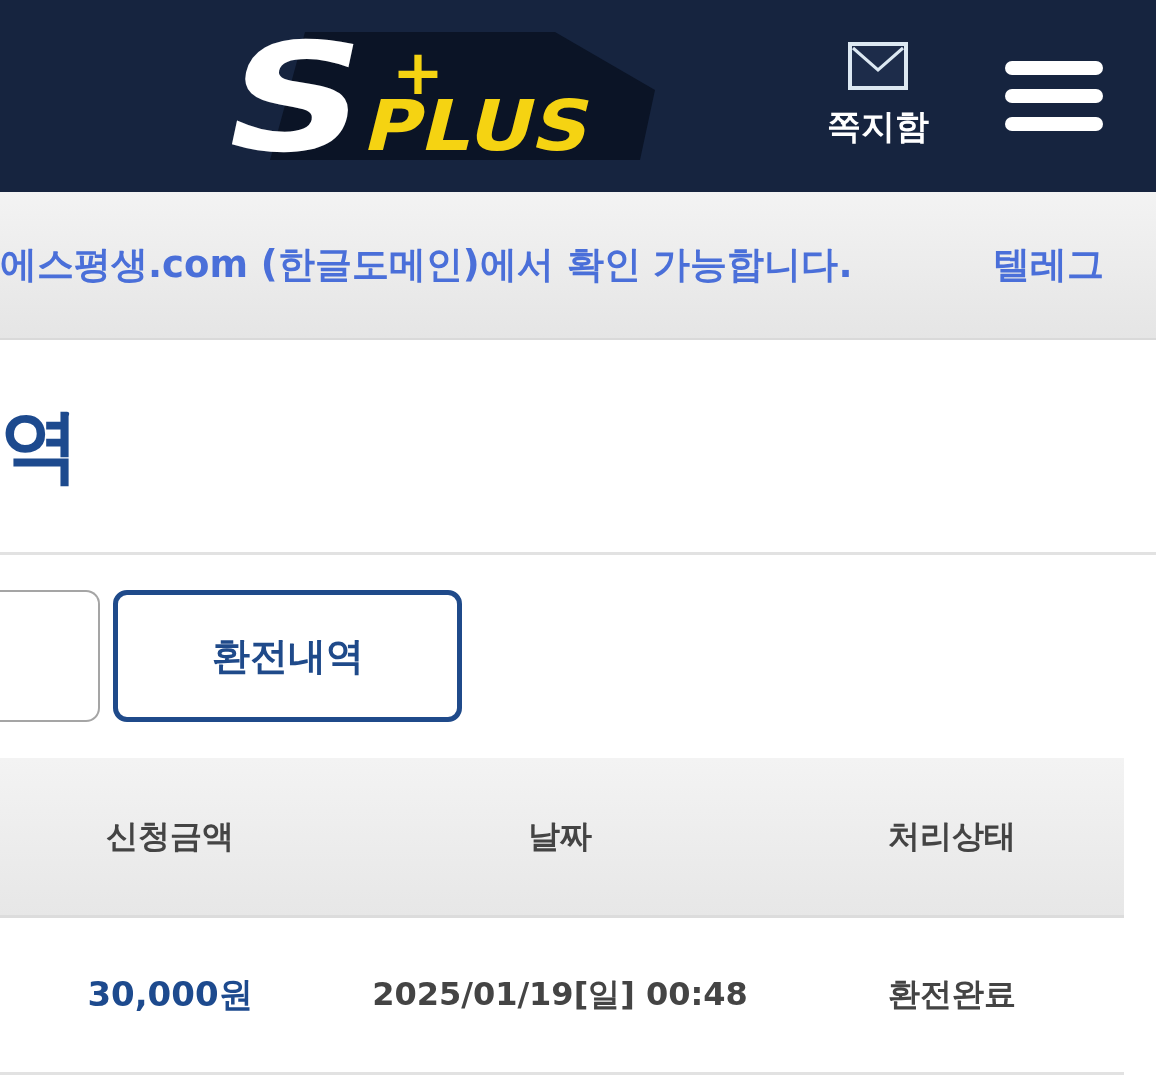 This screenshot has width=1156, height=1084. I want to click on notice-text: 에스평생.com (한글도메인)에서 확인 가능합니다., so click(426, 265).